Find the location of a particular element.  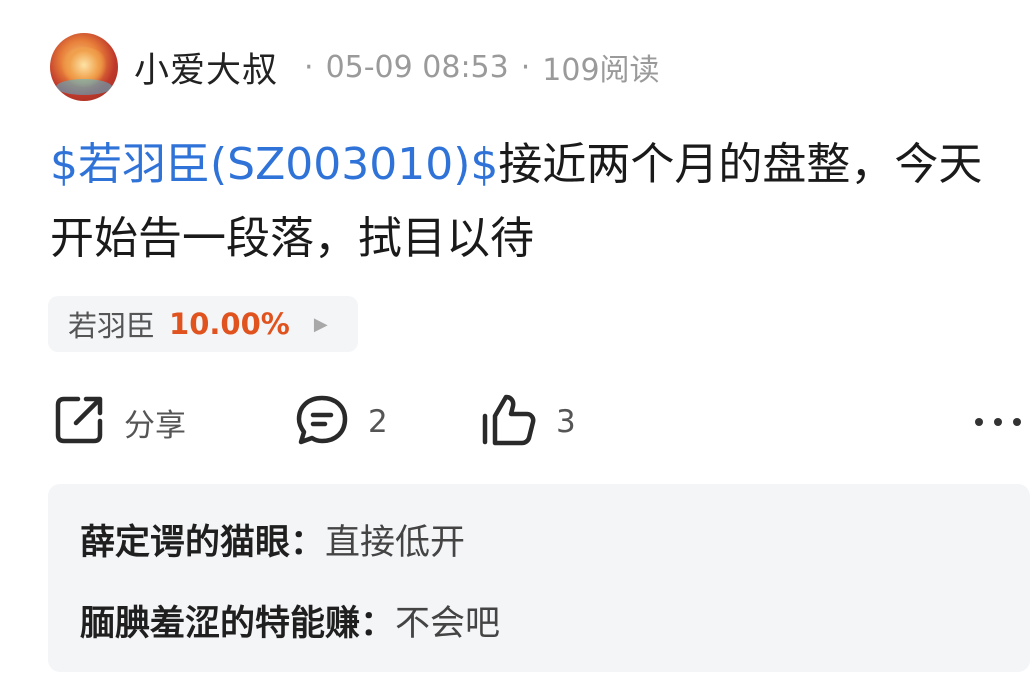

like-button: 3 is located at coordinates (528, 422).